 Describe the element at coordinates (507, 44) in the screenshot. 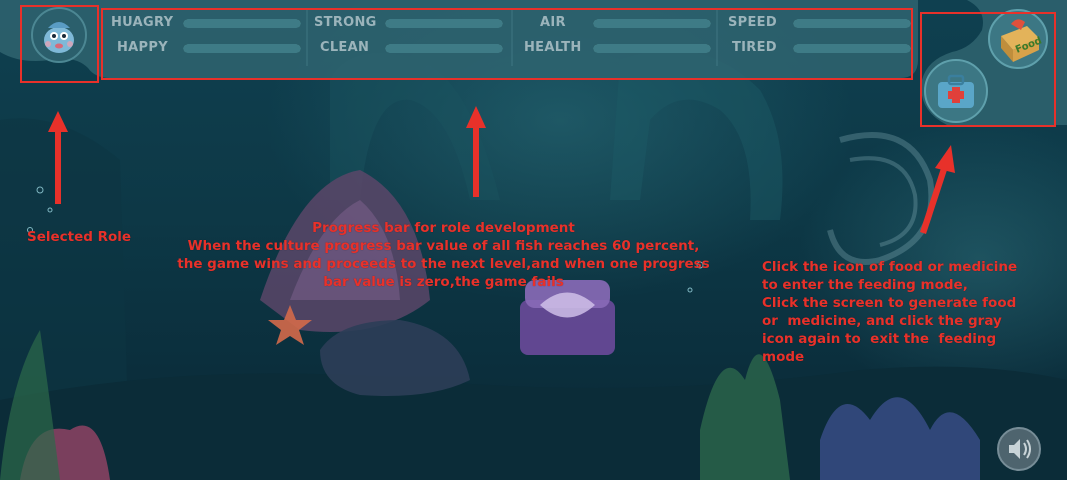

I see `progress-bars-highlight-box` at that location.